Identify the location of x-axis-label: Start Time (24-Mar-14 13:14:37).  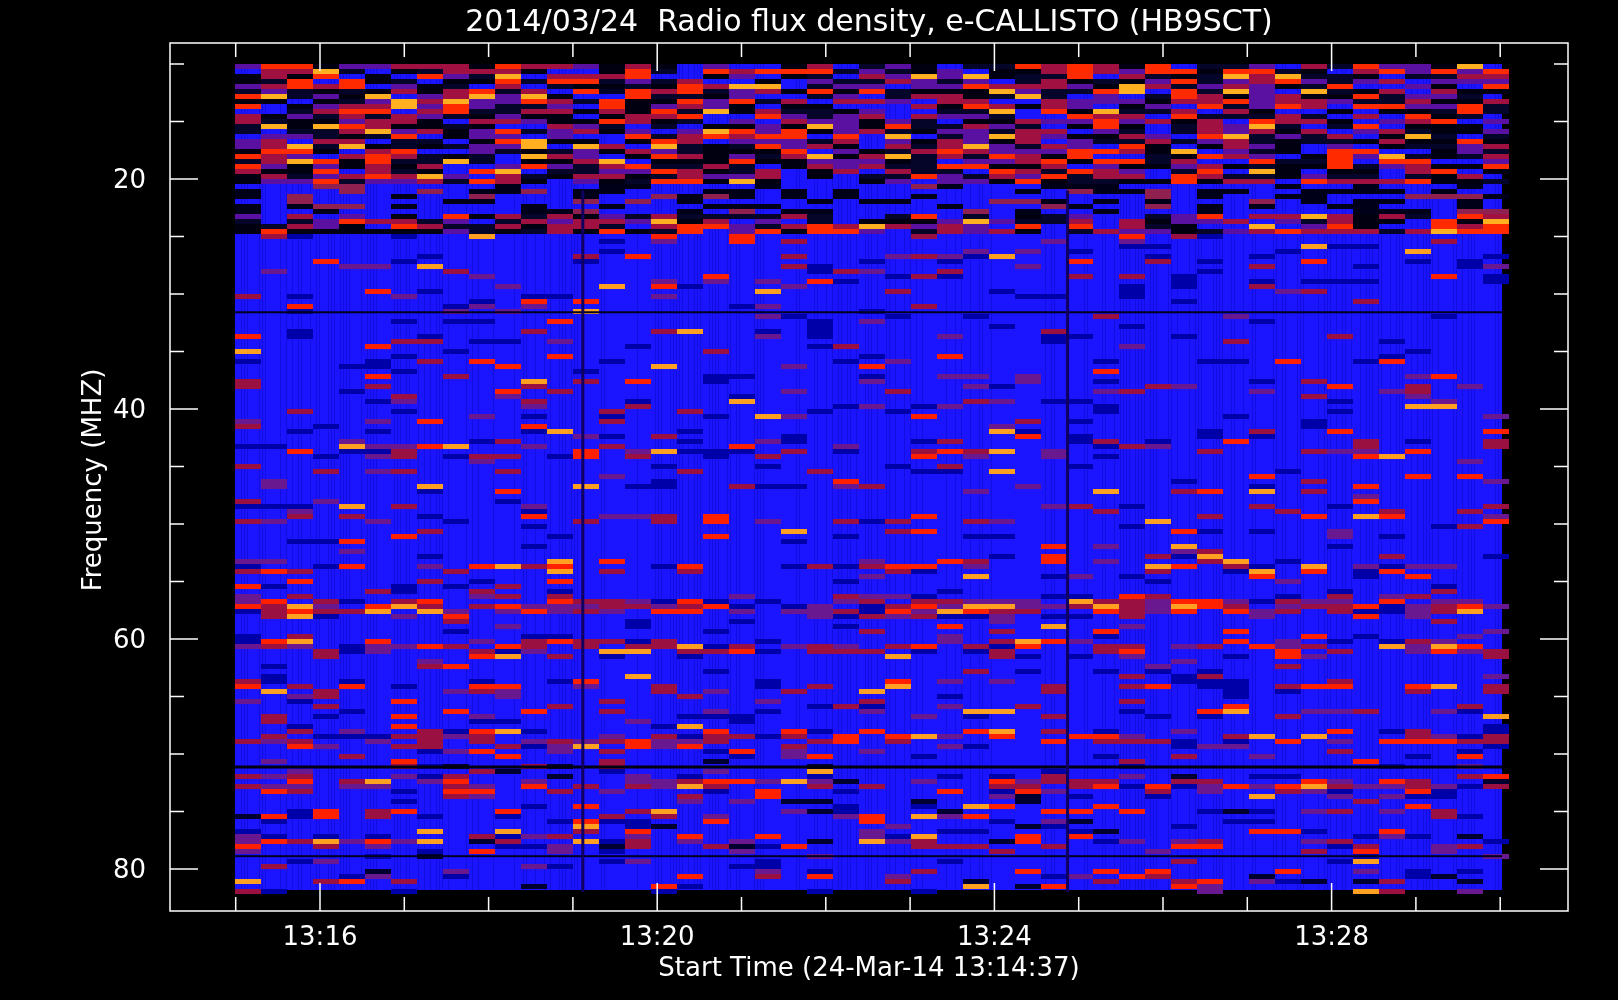
(869, 967).